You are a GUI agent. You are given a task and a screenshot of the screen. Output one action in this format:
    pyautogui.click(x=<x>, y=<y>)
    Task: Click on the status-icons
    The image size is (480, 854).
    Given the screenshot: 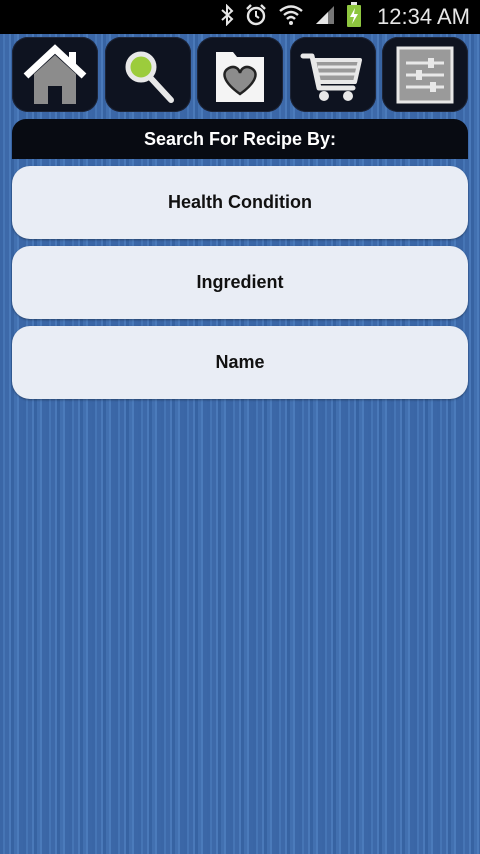 What is the action you would take?
    pyautogui.click(x=291, y=17)
    